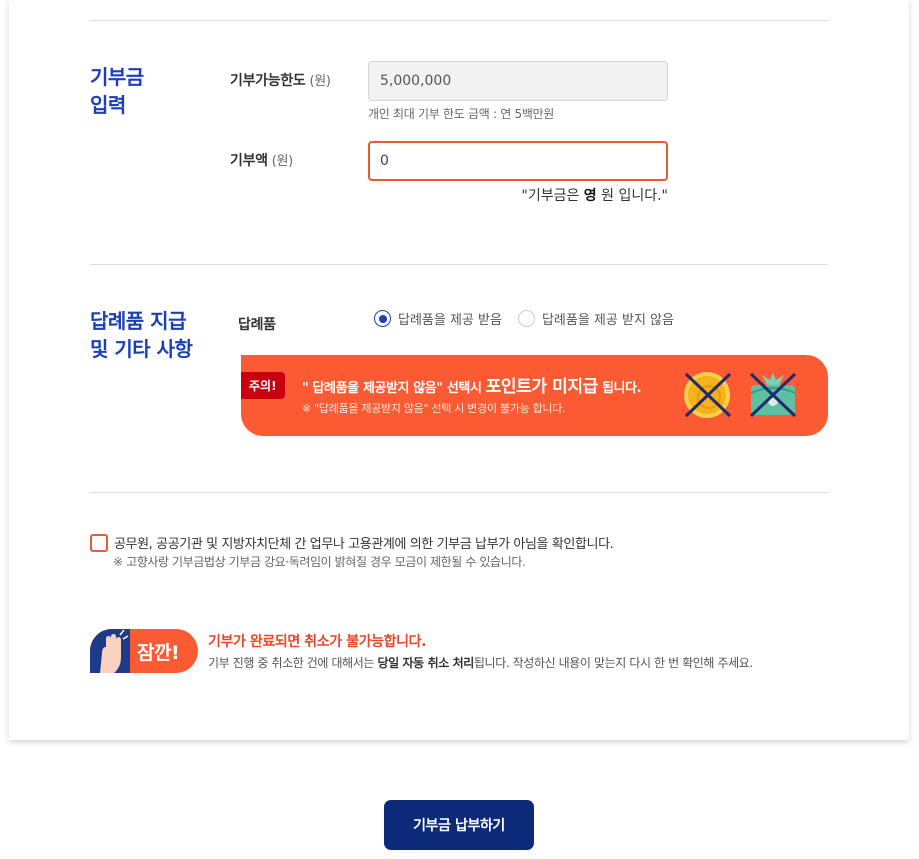 Image resolution: width=919 pixels, height=859 pixels. What do you see at coordinates (261, 161) in the screenshot?
I see `amount-label: 기부액 (원)` at bounding box center [261, 161].